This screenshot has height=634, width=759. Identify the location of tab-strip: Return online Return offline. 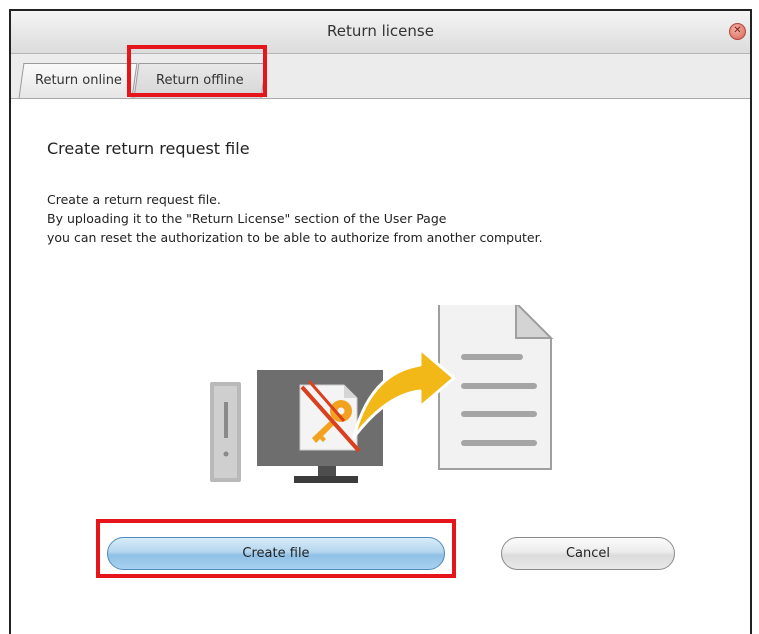
(380, 76).